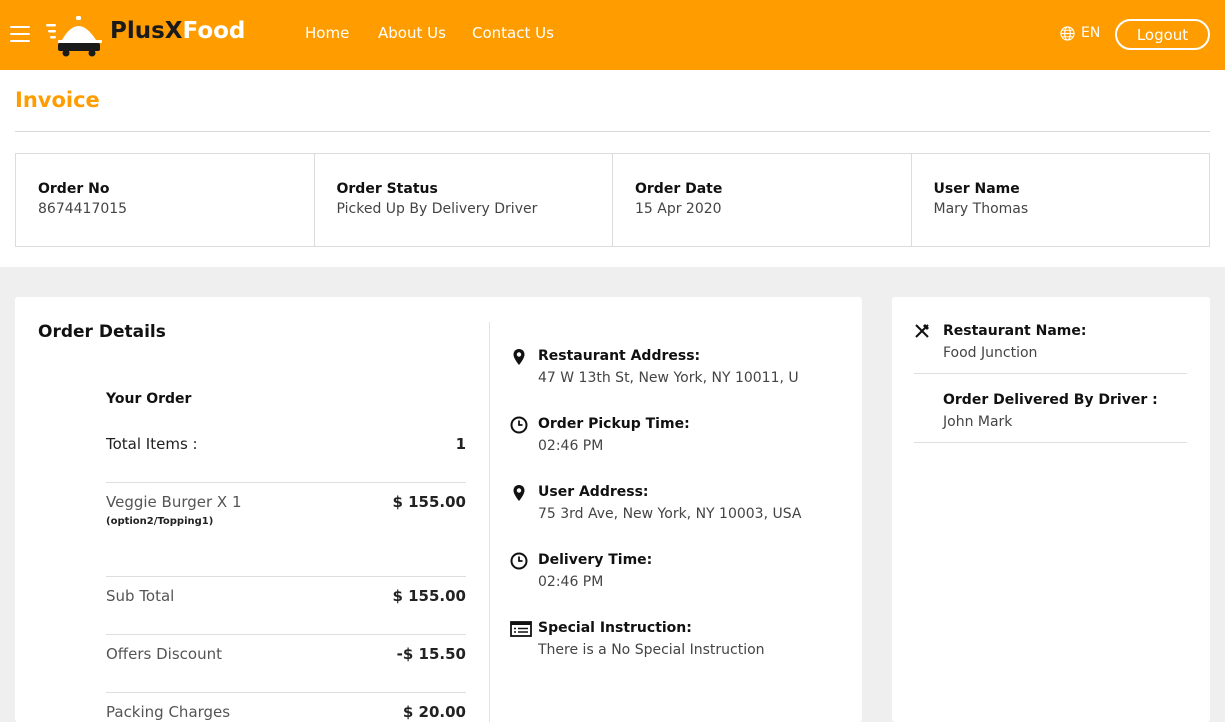 This screenshot has height=722, width=1225. Describe the element at coordinates (75, 34) in the screenshot. I see `food-delivery-logo-icon` at that location.